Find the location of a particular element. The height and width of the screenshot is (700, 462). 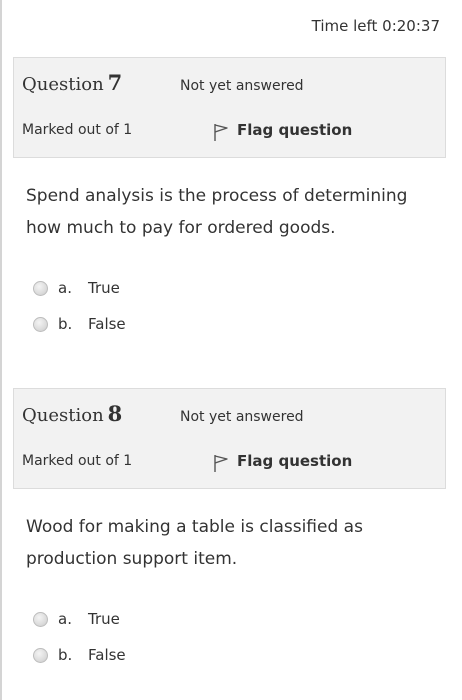

question-number: Question 8 is located at coordinates (72, 413).